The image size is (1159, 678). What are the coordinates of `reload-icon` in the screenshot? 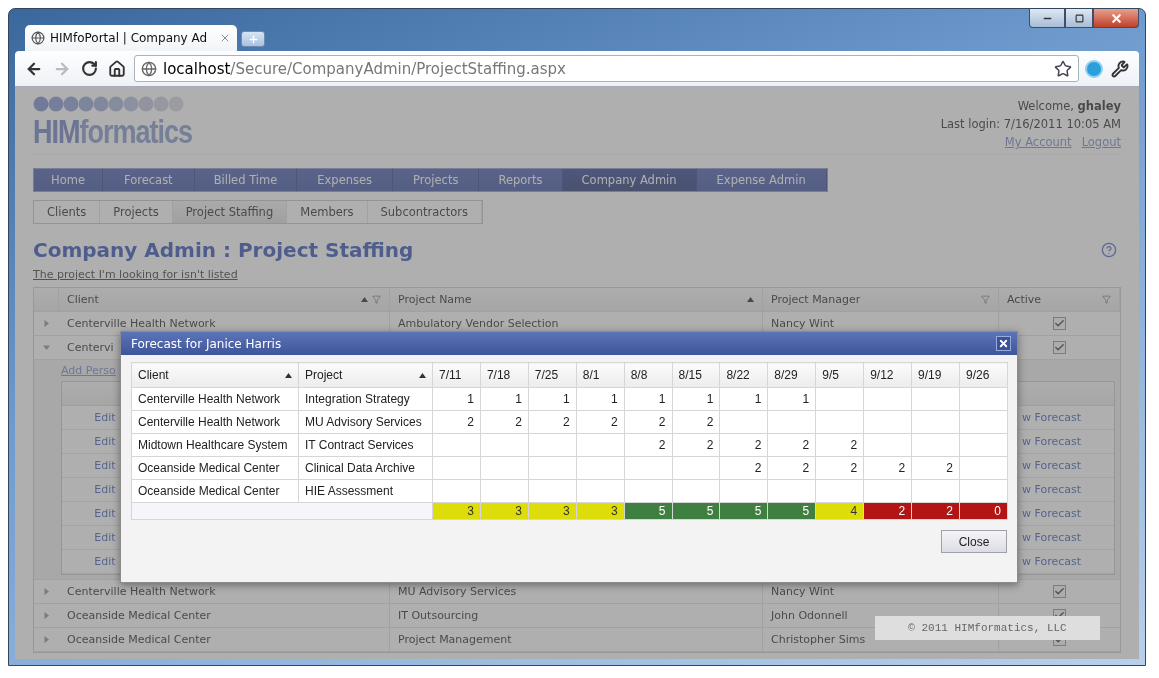 It's located at (89, 68).